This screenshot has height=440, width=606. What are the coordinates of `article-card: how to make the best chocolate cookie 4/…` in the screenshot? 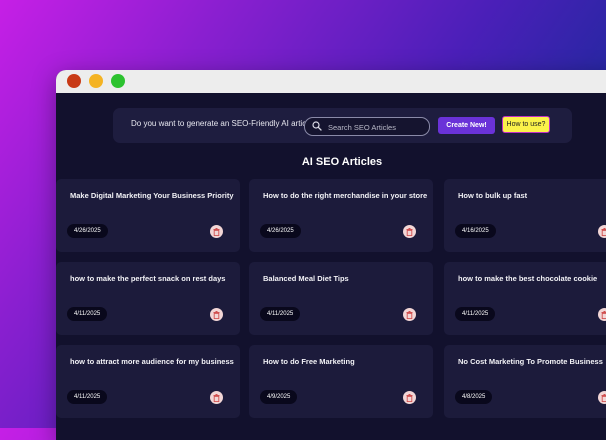 It's located at (525, 298).